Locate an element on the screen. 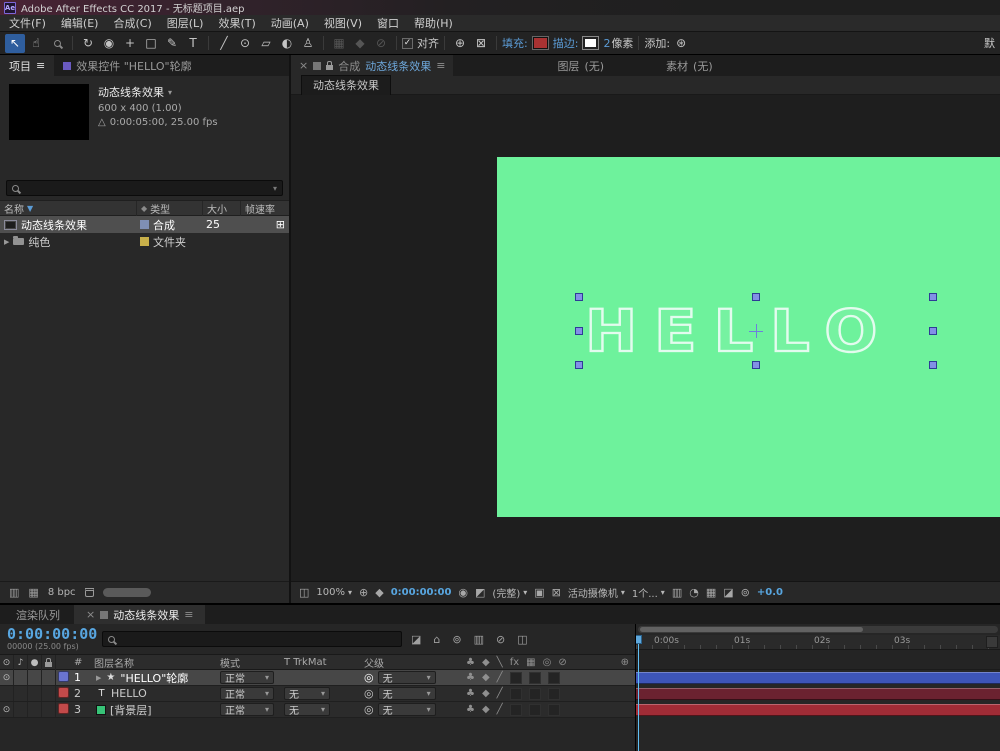 Image resolution: width=1000 pixels, height=751 pixels. quality-header-icon: ╲ is located at coordinates (500, 662).